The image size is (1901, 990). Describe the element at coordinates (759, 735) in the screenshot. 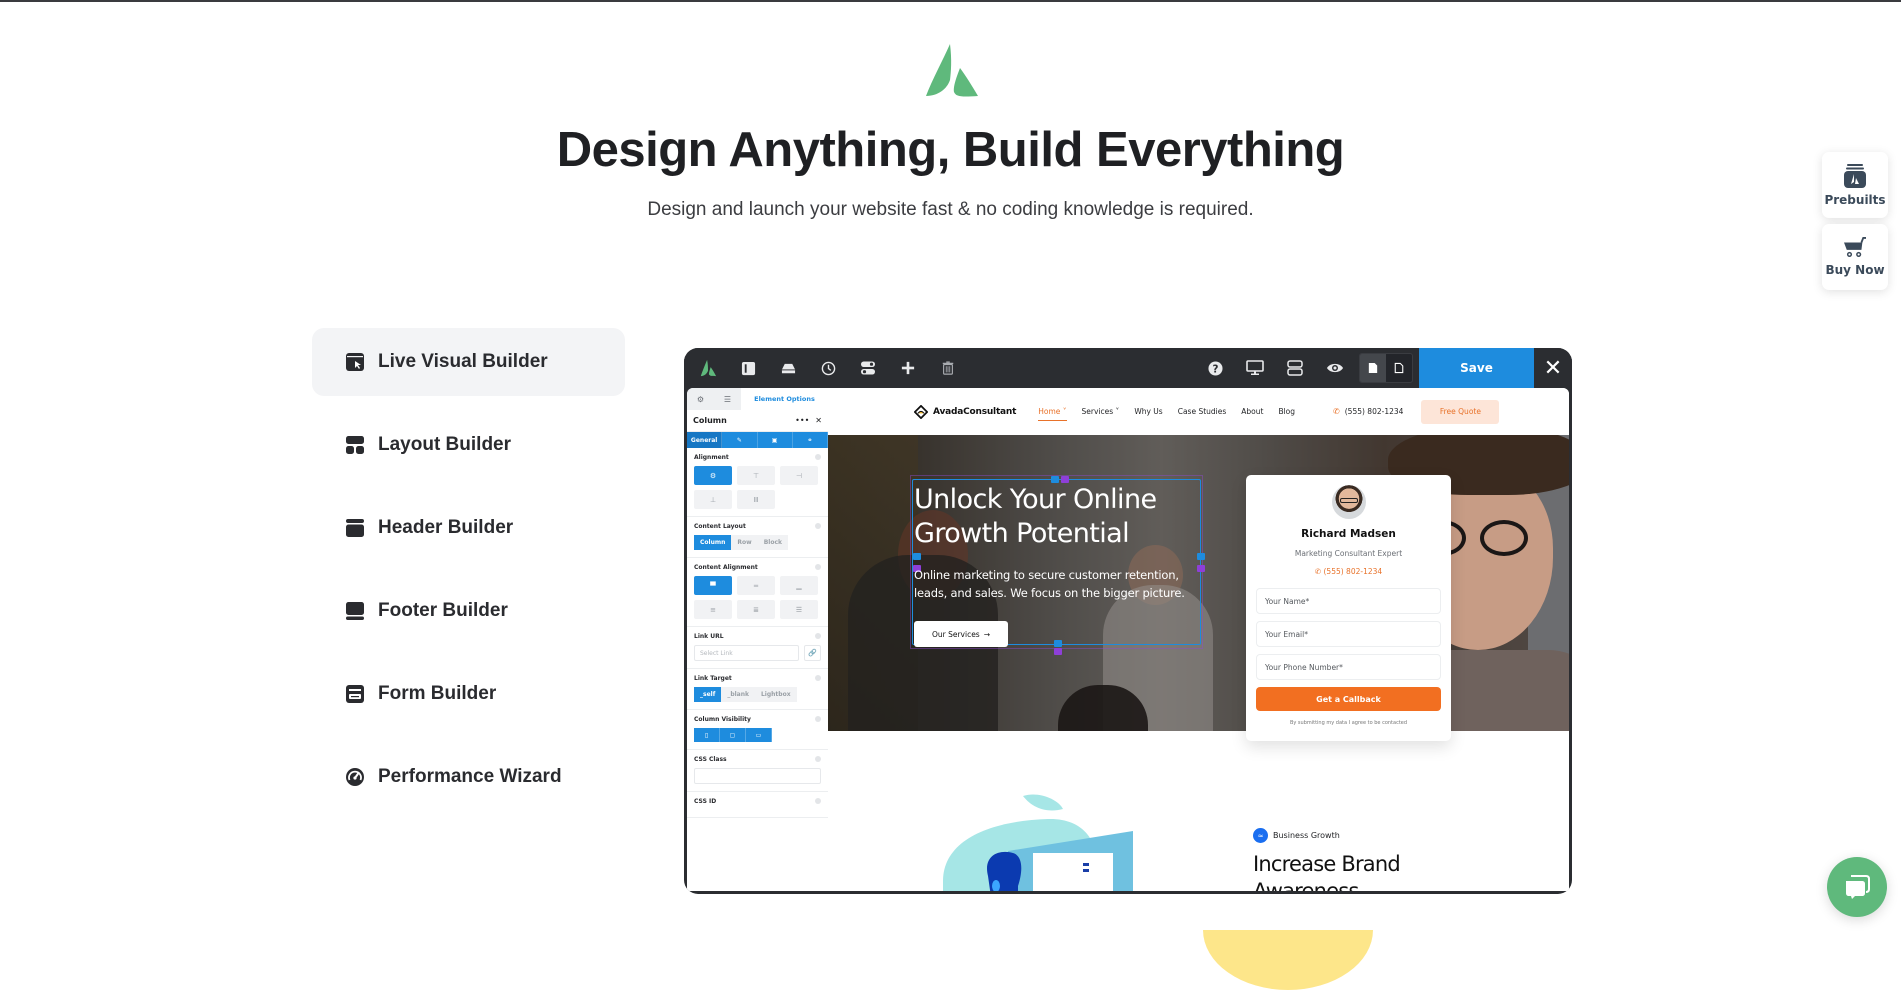

I see `visibility-desktop-icon: ▭` at that location.